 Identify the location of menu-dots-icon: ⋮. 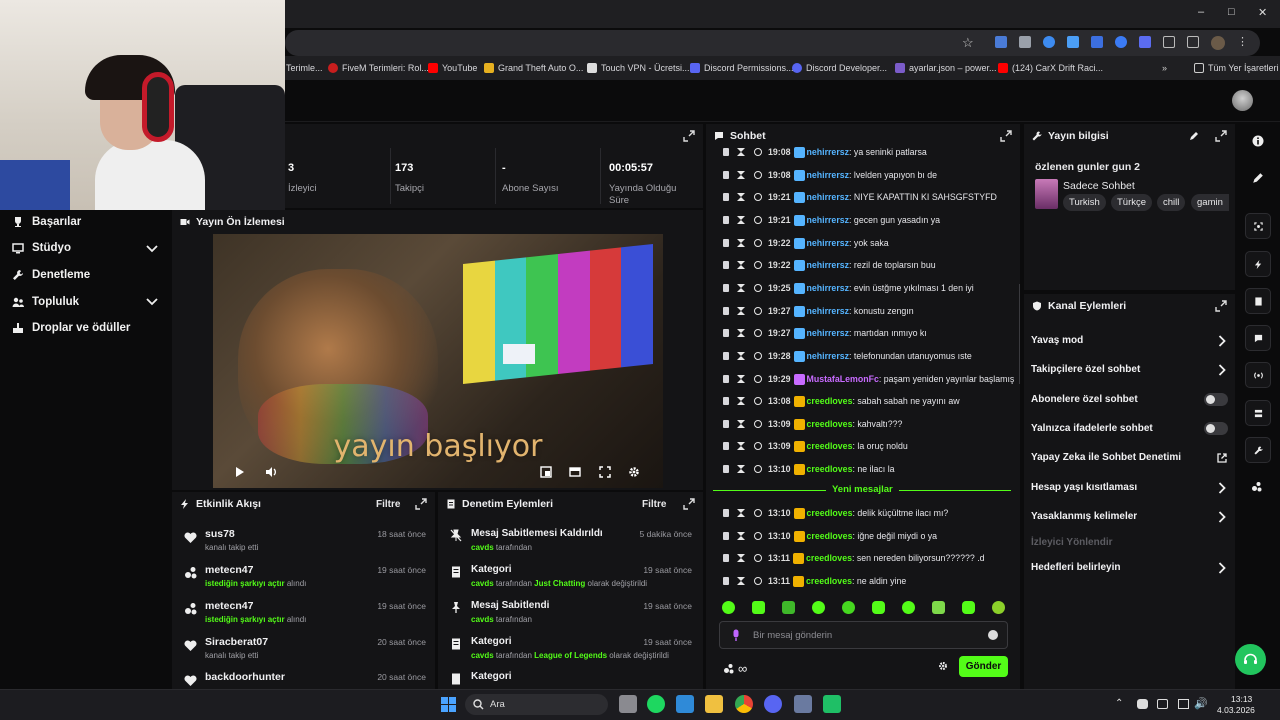
(1242, 42).